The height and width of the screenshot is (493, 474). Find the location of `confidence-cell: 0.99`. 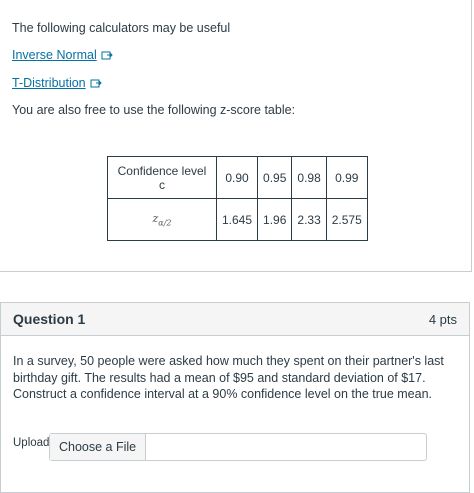

confidence-cell: 0.99 is located at coordinates (346, 177).